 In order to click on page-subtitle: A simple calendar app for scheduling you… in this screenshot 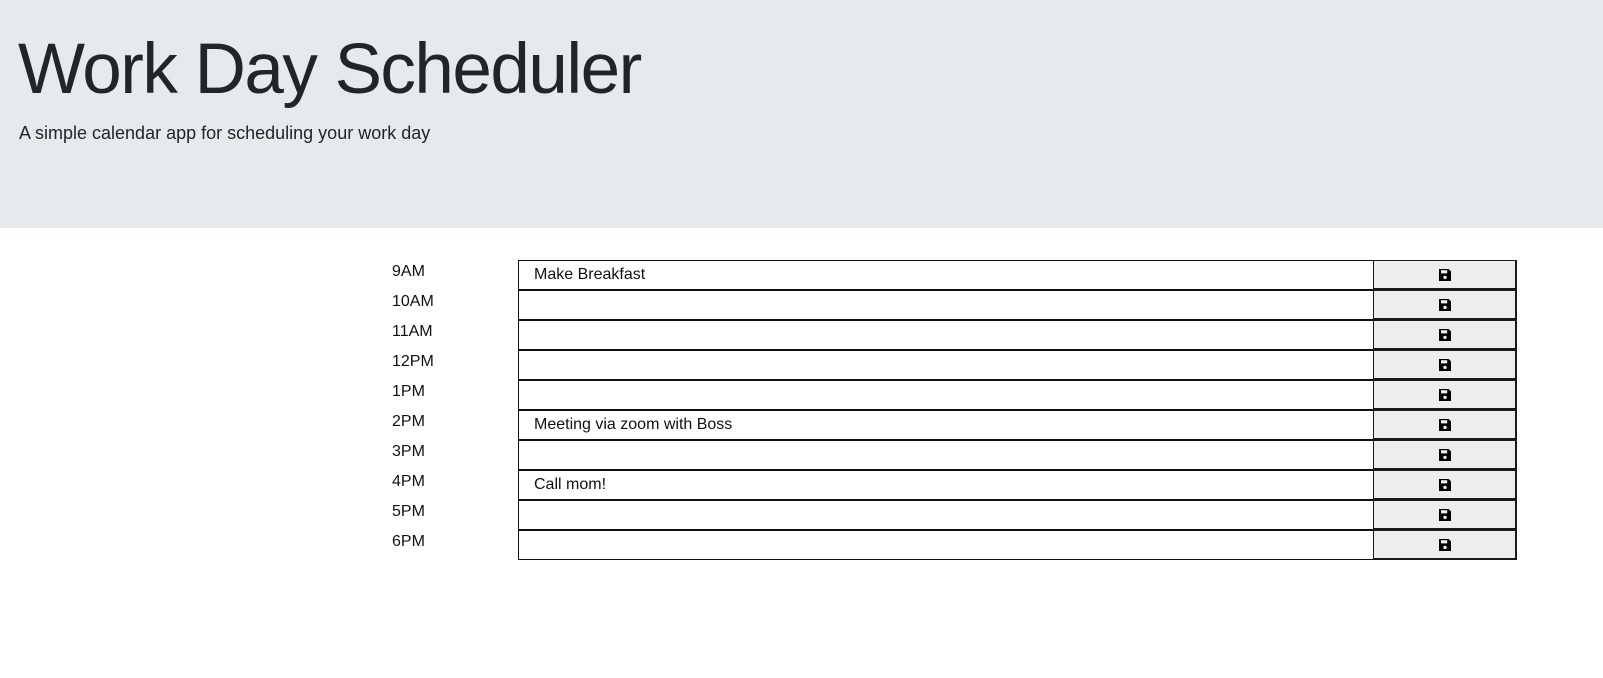, I will do `click(225, 133)`.